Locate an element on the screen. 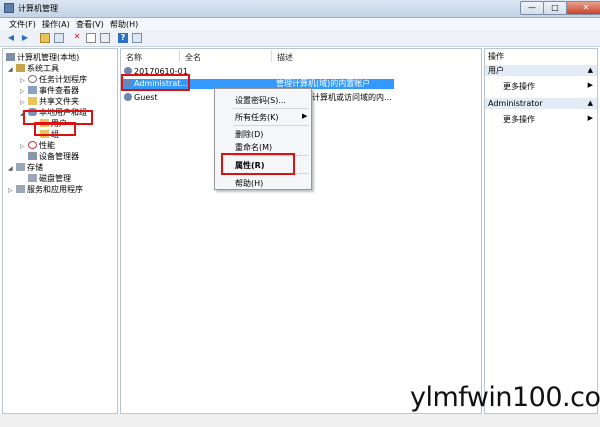 This screenshot has height=427, width=600. computer-management-icon is located at coordinates (9, 8).